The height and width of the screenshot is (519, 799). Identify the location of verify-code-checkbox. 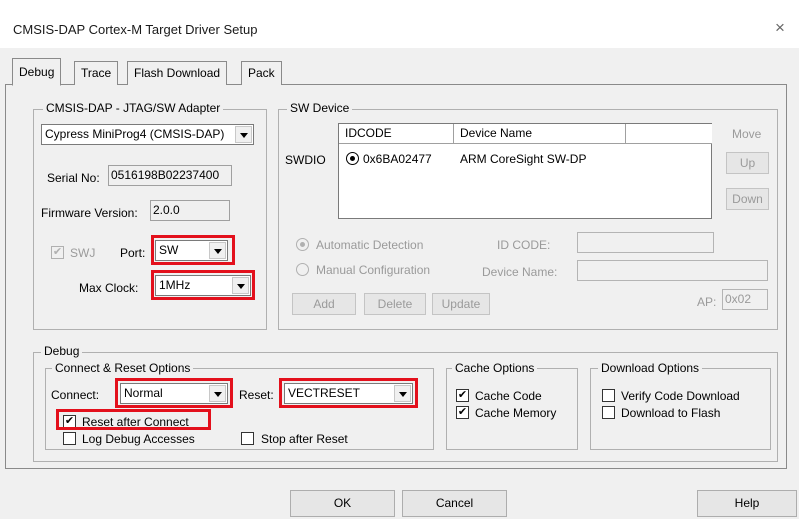
(608, 395).